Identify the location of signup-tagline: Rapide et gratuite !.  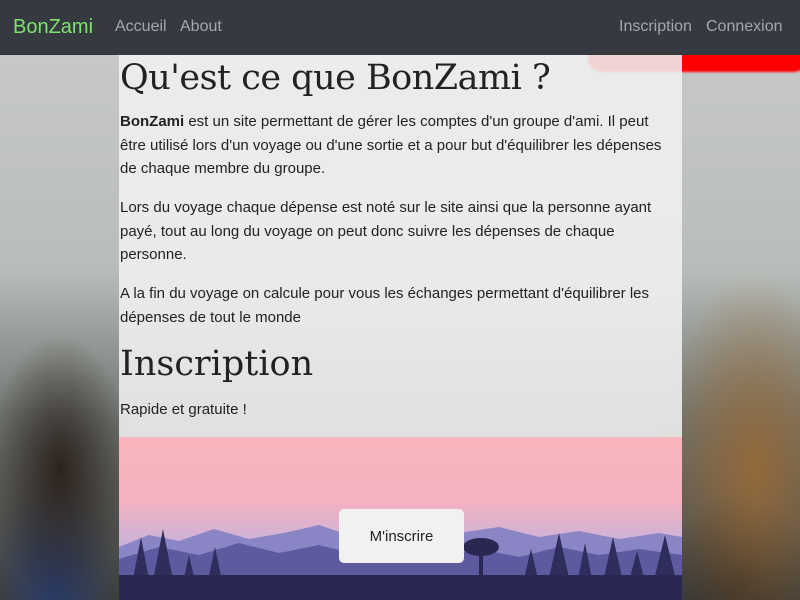
(183, 409).